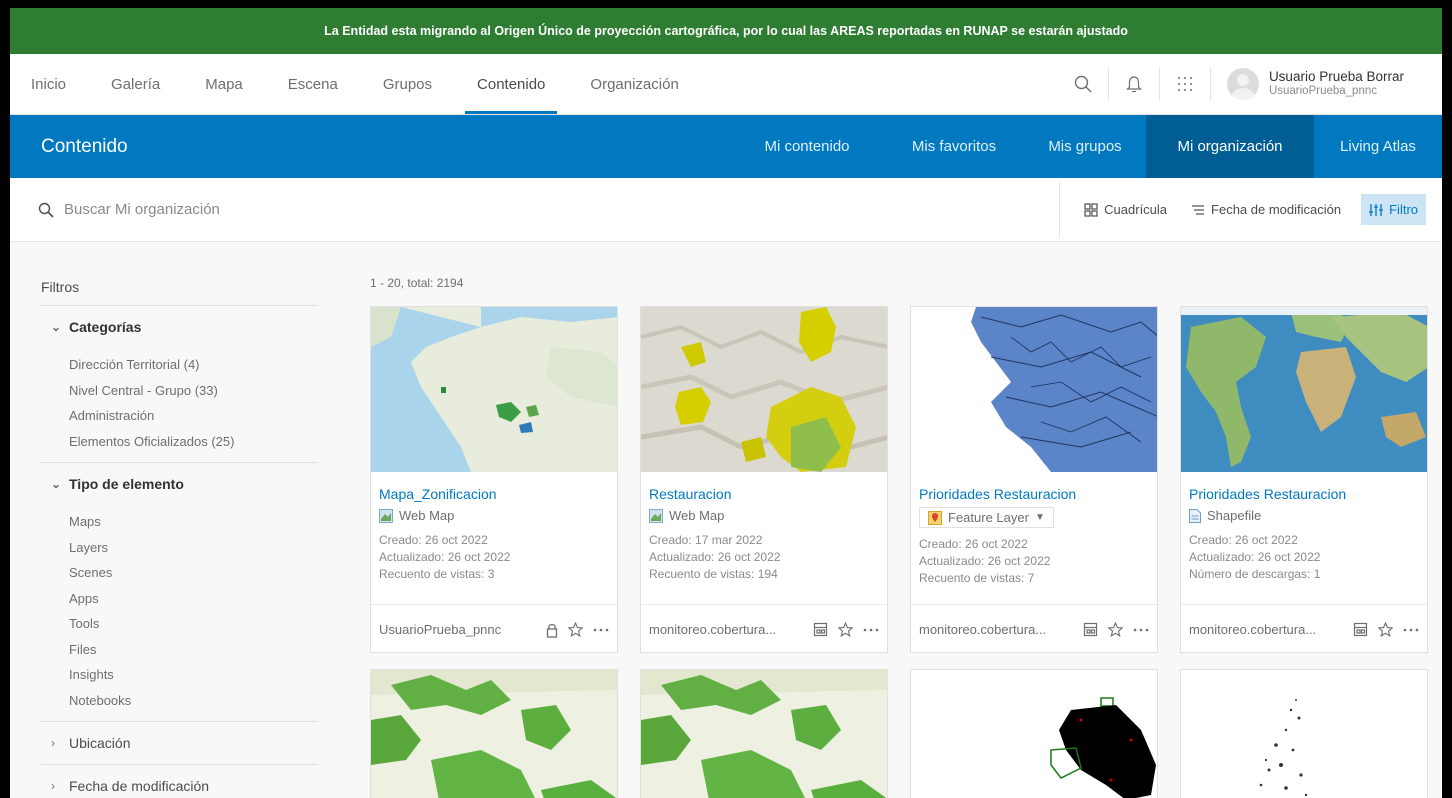 This screenshot has height=798, width=1452. I want to click on type-item-maps: Maps, so click(193, 522).